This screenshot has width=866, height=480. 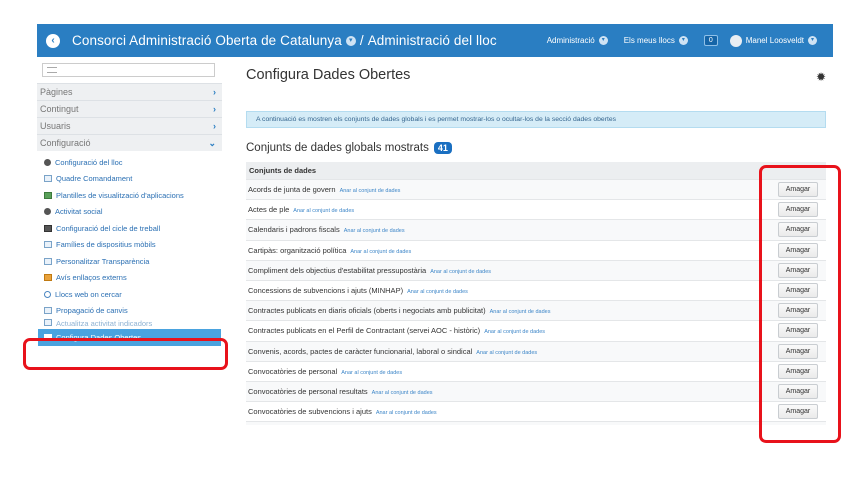 I want to click on sidebar-item-configuracio-lloc: Configuració del lloc, so click(x=129, y=162).